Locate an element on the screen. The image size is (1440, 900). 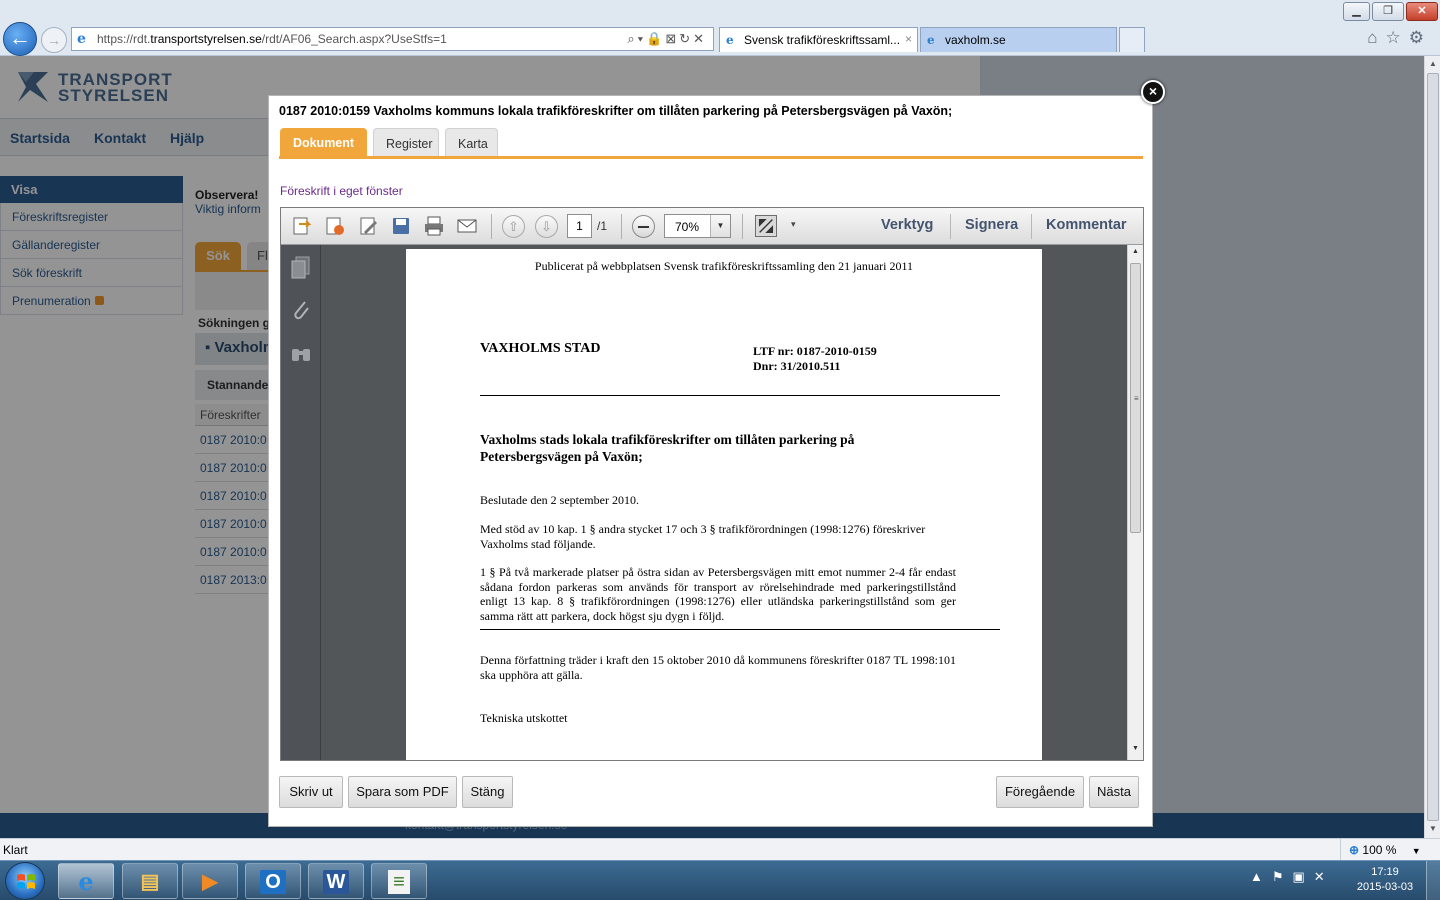
diary-number: Dnr: 31/2010.511 is located at coordinates (797, 366).